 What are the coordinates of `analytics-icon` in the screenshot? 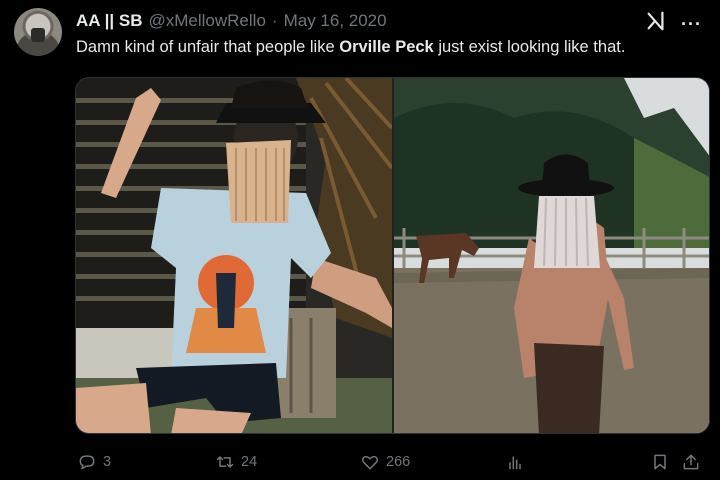 It's located at (515, 463).